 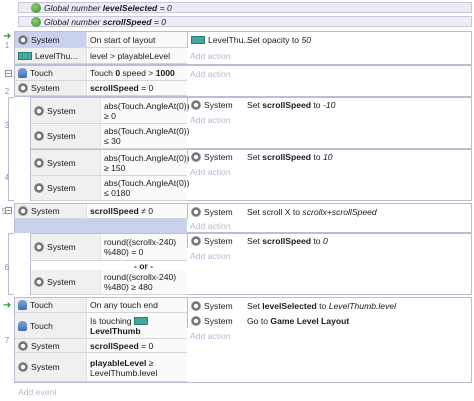 I want to click on condition-text: abs(Touch.AngleAt(0)) ≥ 0, so click(x=145, y=111).